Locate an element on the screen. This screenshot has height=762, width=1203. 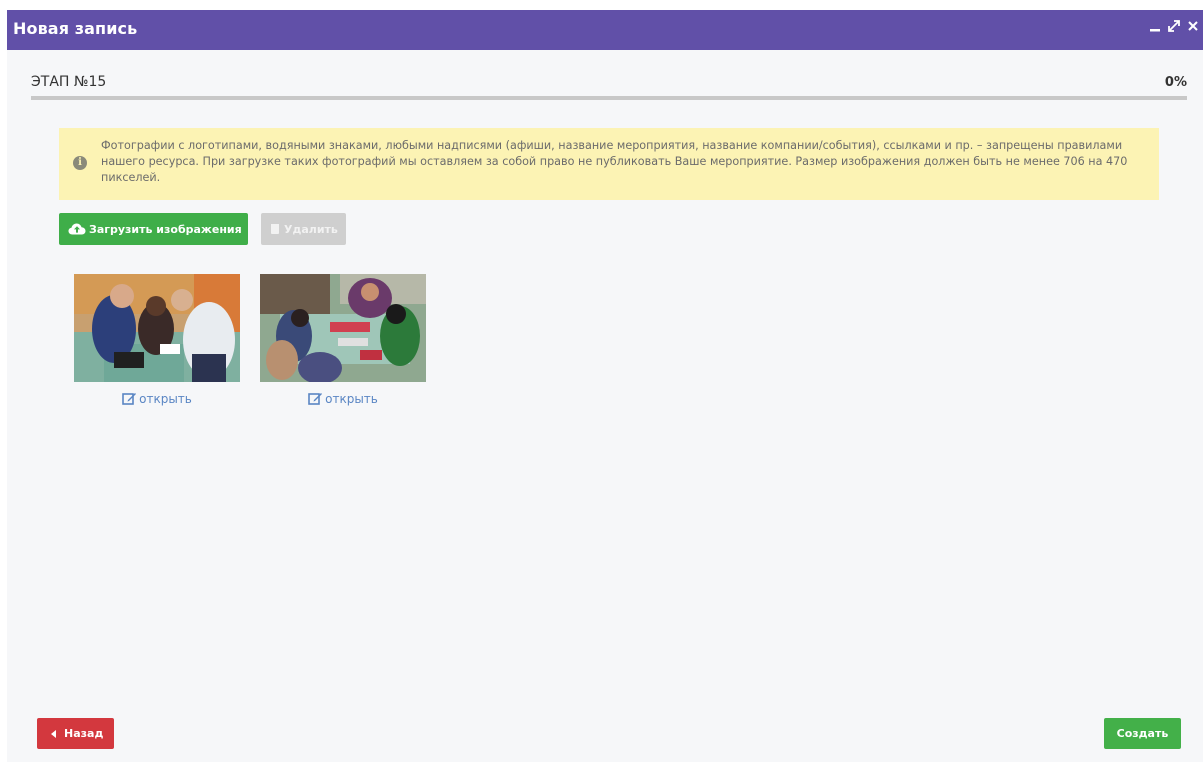
minimize-icon is located at coordinates (1155, 28).